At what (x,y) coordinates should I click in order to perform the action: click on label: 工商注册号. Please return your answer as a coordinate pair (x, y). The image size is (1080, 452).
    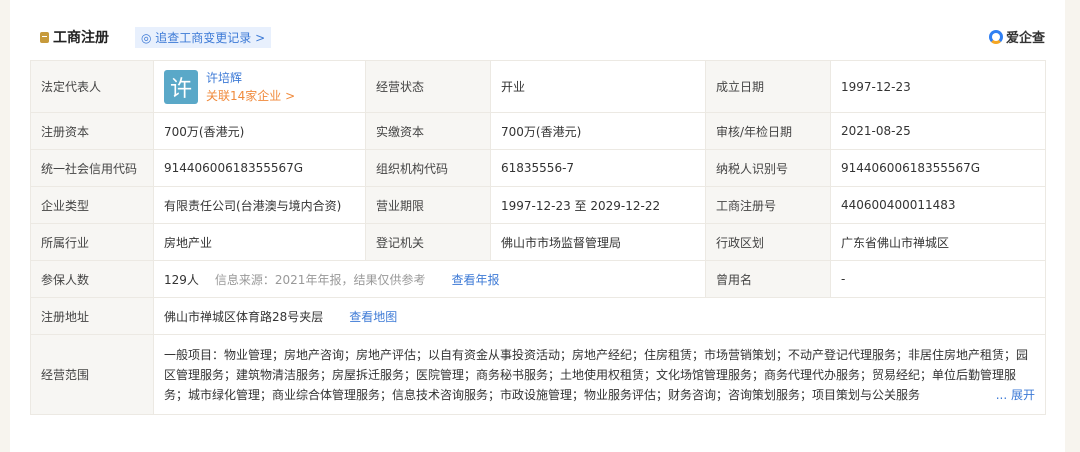
    Looking at the image, I should click on (768, 205).